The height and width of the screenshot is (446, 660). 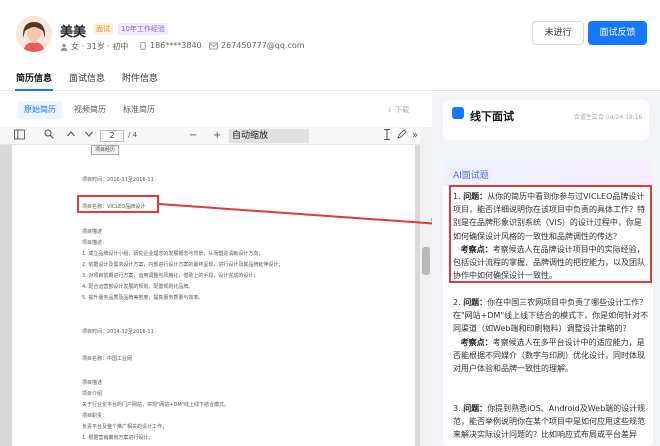 I want to click on doc-section-label: 项目经历, so click(x=105, y=150).